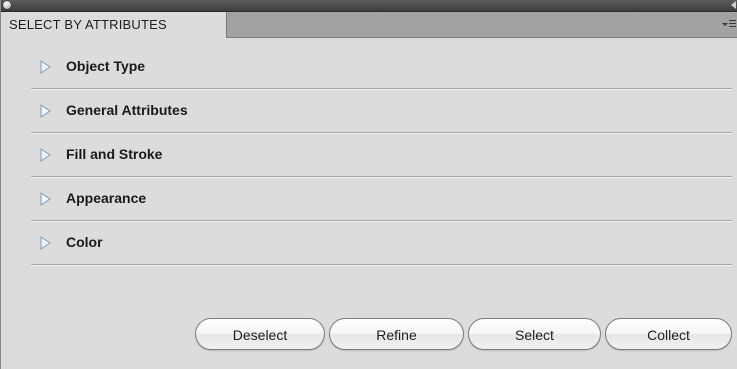 This screenshot has width=737, height=369. What do you see at coordinates (534, 334) in the screenshot?
I see `select-button: Select` at bounding box center [534, 334].